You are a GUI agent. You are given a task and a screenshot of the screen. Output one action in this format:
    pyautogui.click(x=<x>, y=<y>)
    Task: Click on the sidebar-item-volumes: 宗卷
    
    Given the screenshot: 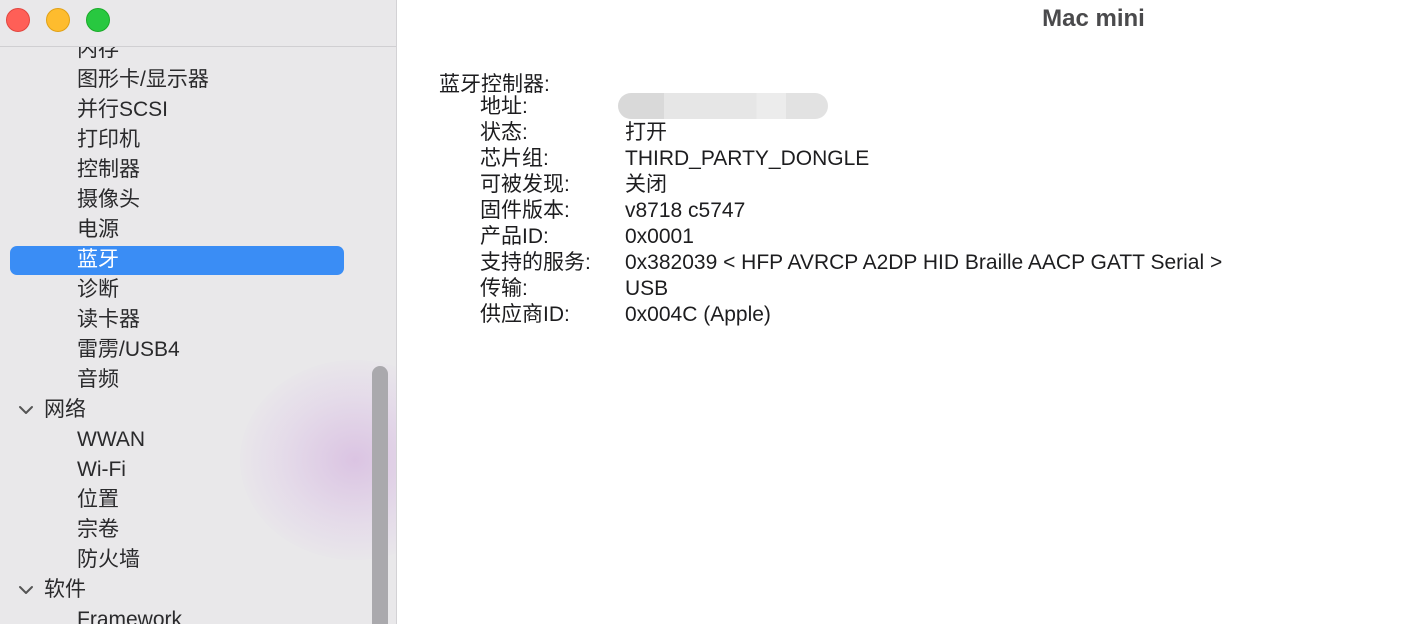 What is the action you would take?
    pyautogui.click(x=186, y=530)
    